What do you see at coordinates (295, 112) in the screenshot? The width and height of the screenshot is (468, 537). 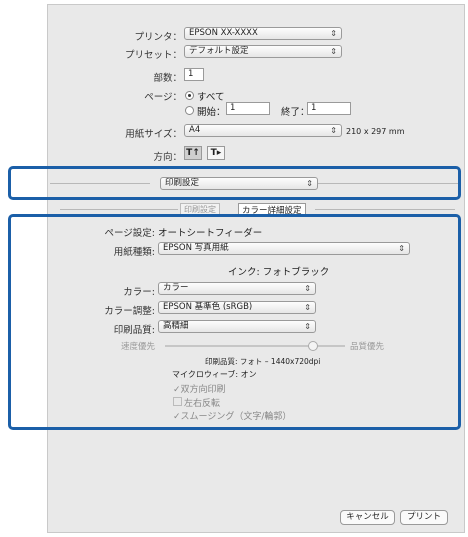 I see `pages-to-label: 終了：` at bounding box center [295, 112].